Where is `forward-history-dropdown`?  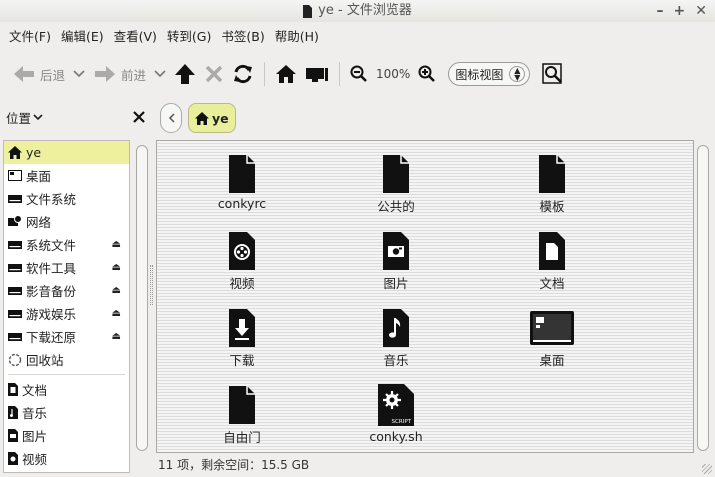
forward-history-dropdown is located at coordinates (160, 74).